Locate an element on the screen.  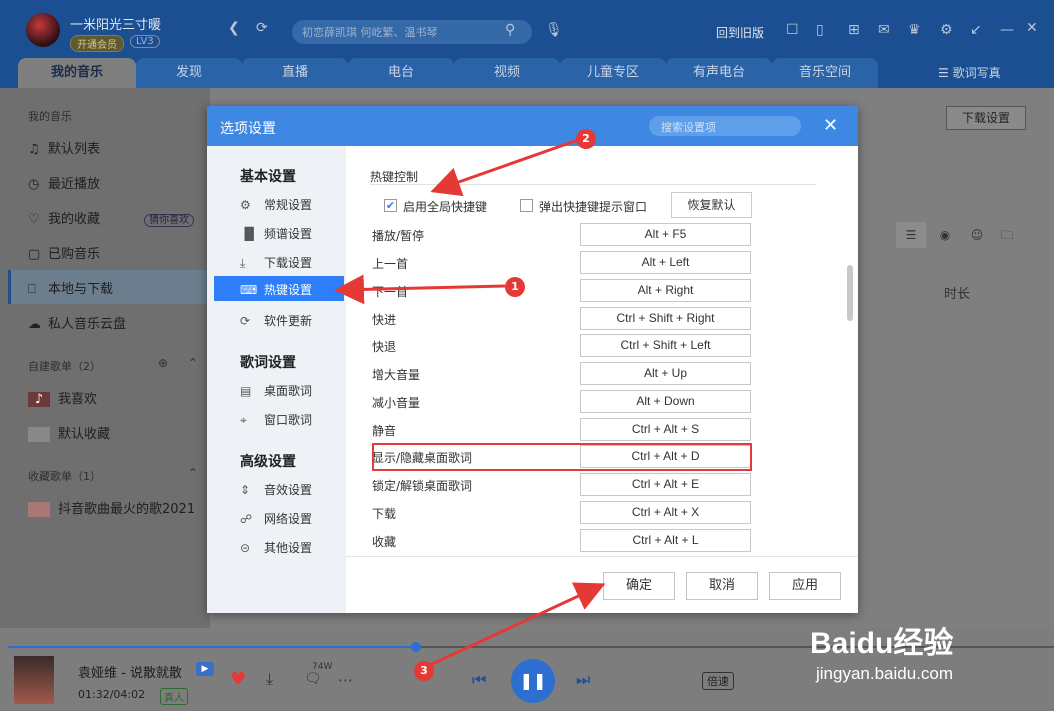
baidu-watermark: Baidu经验 jingyan.baidu.com is located at coordinates (927, 650).